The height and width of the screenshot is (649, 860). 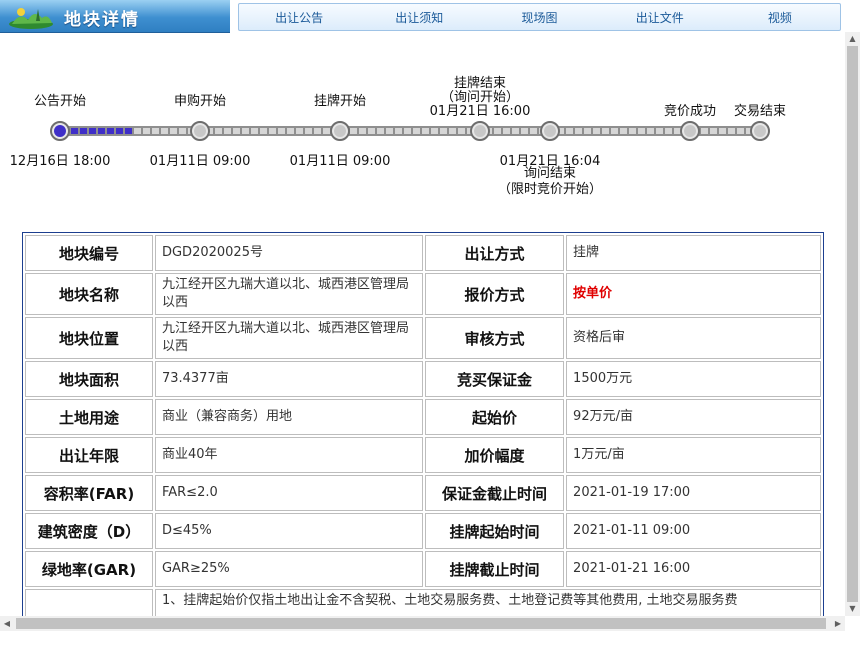 What do you see at coordinates (480, 97) in the screenshot?
I see `node-sub-3: （询问开始）` at bounding box center [480, 97].